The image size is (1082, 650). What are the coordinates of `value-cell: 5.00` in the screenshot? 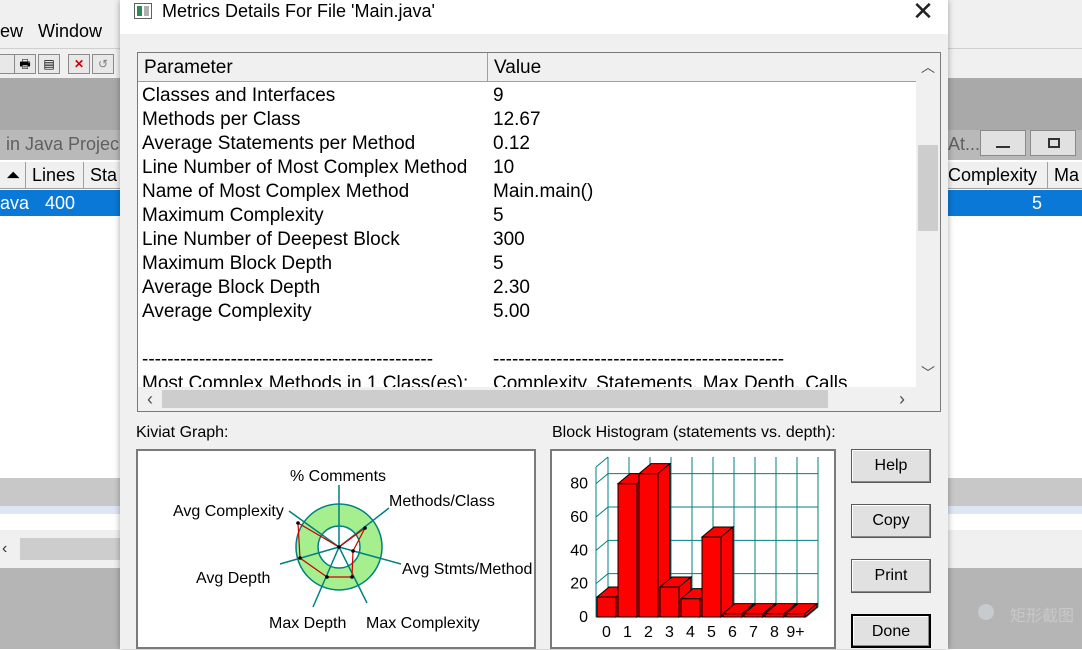 It's located at (511, 311).